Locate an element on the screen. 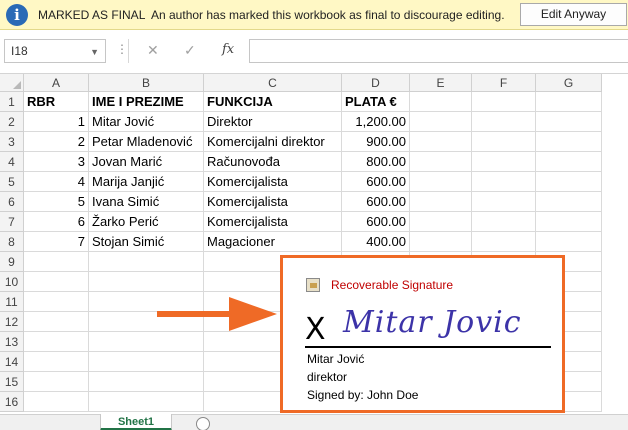  cell-g3 is located at coordinates (569, 142).